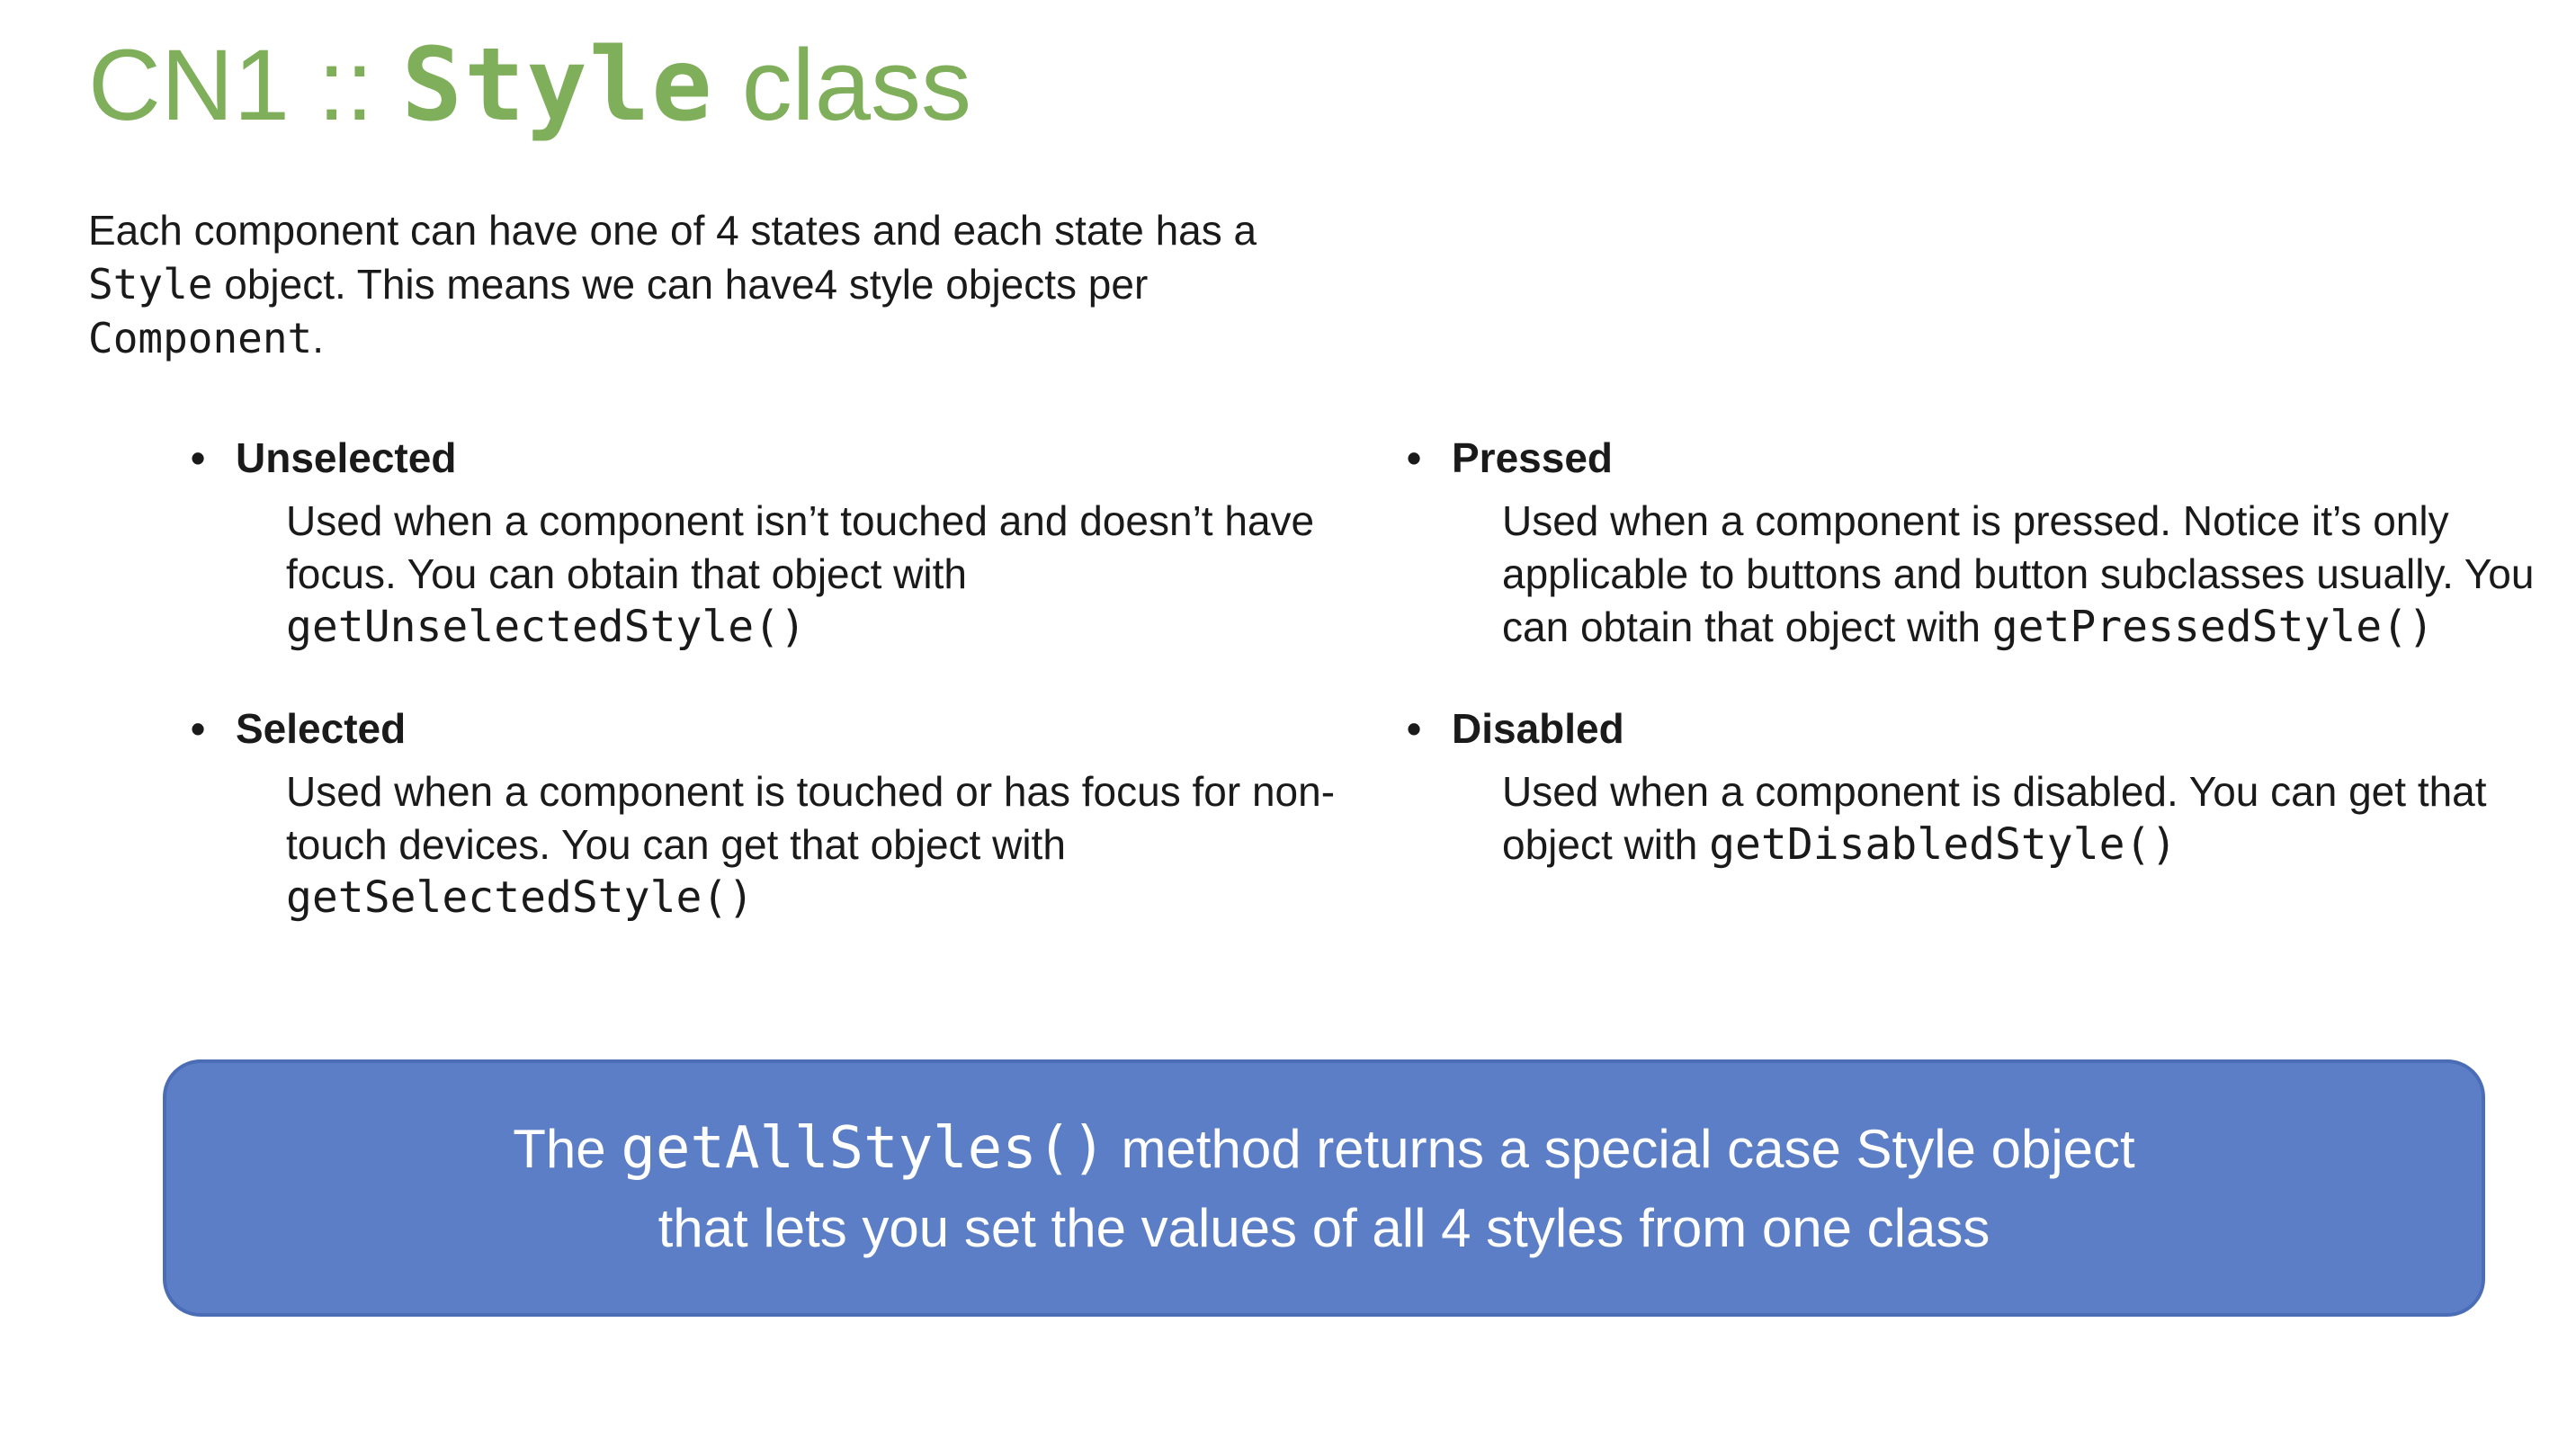 The width and height of the screenshot is (2576, 1439). I want to click on state-heading: • Pressed, so click(1980, 458).